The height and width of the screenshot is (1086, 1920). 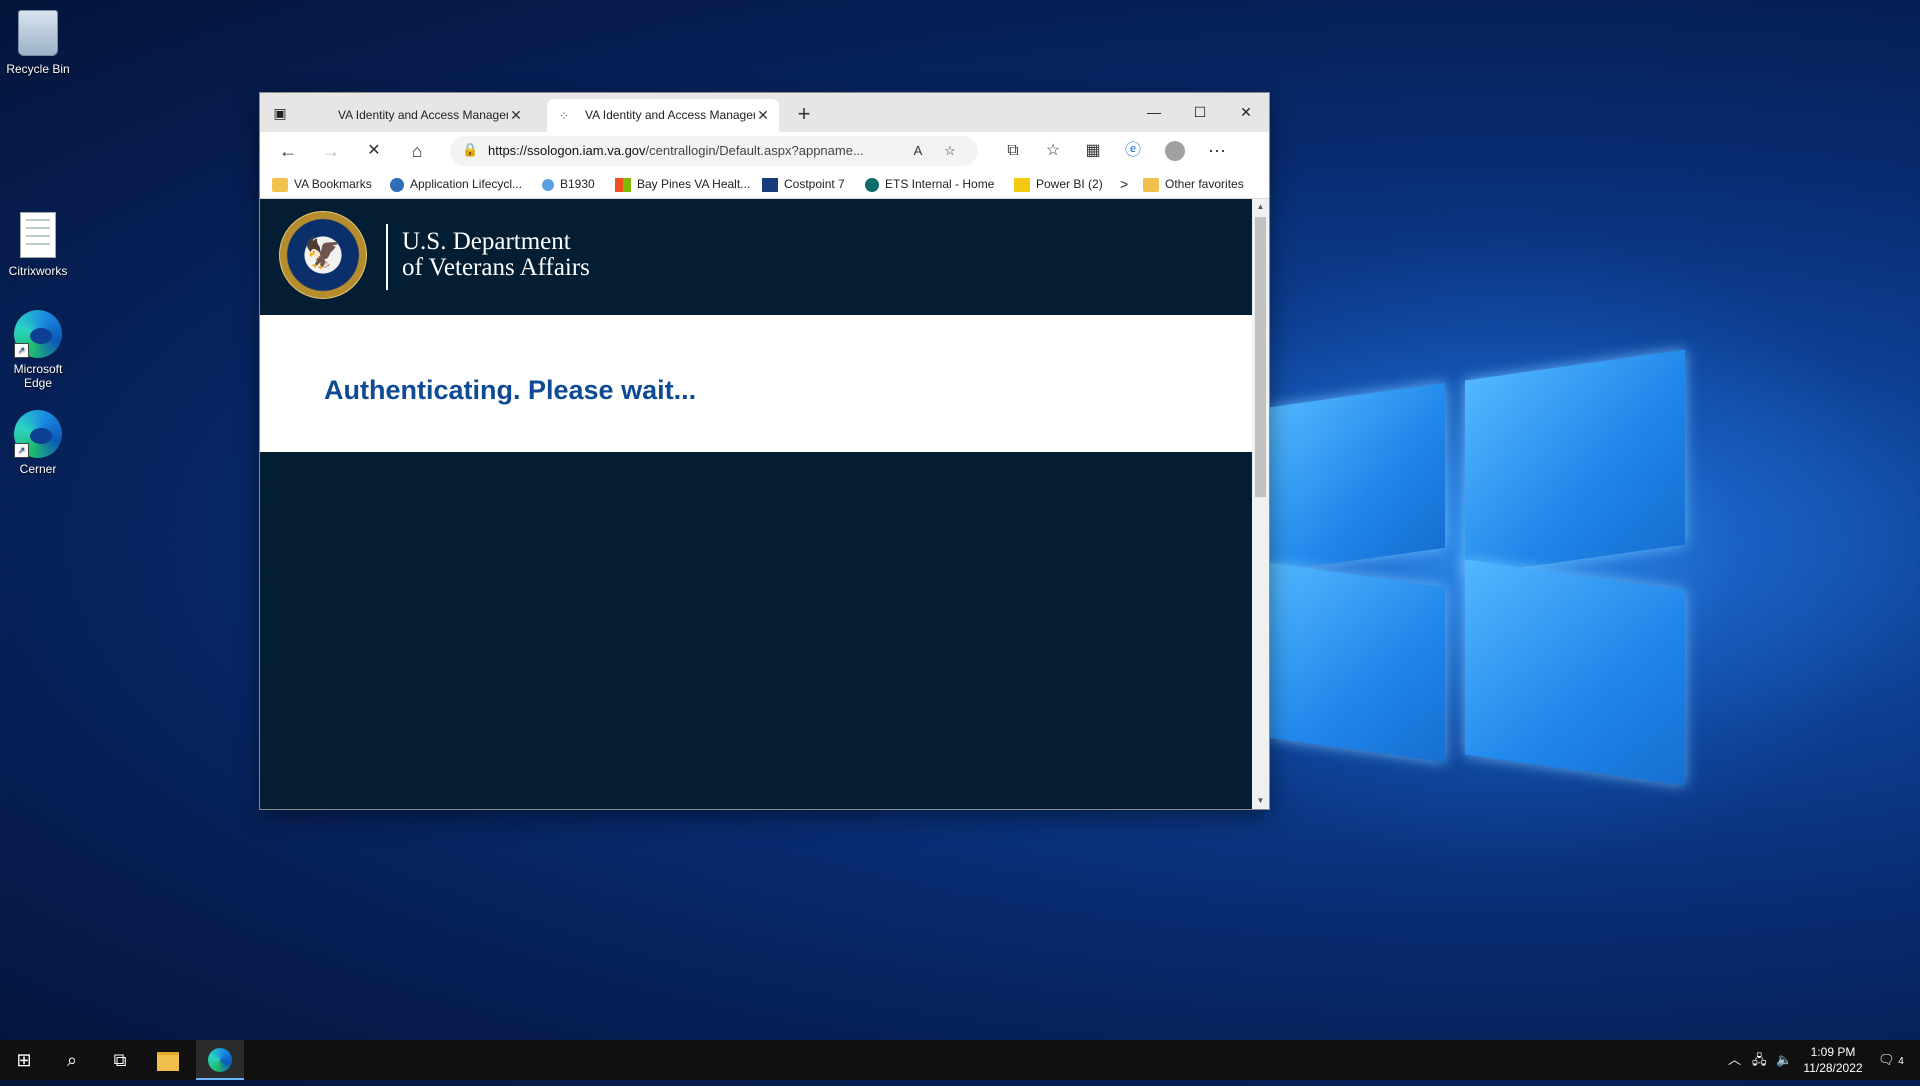 I want to click on stop-loading-button: ✕, so click(x=374, y=151).